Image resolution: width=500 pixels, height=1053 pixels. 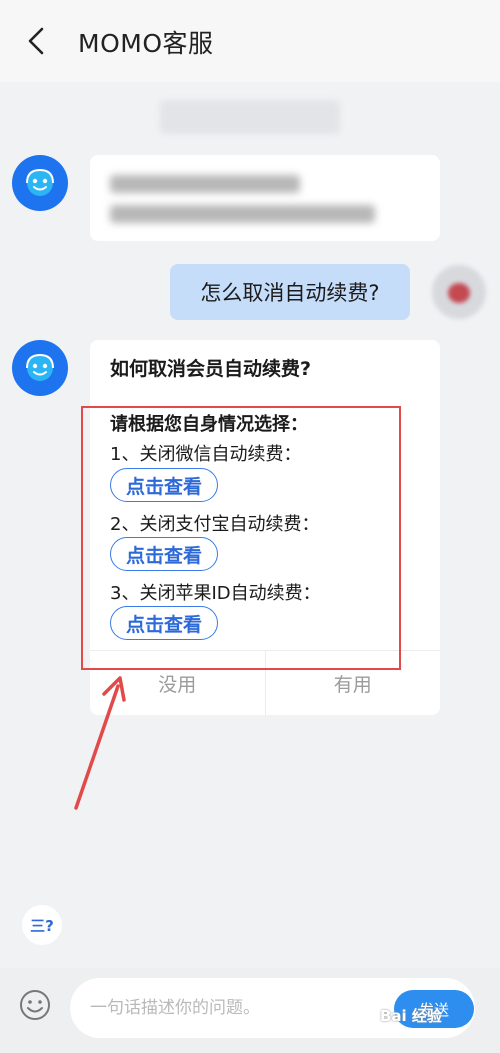 What do you see at coordinates (37, 41) in the screenshot?
I see `back-arrow-icon` at bounding box center [37, 41].